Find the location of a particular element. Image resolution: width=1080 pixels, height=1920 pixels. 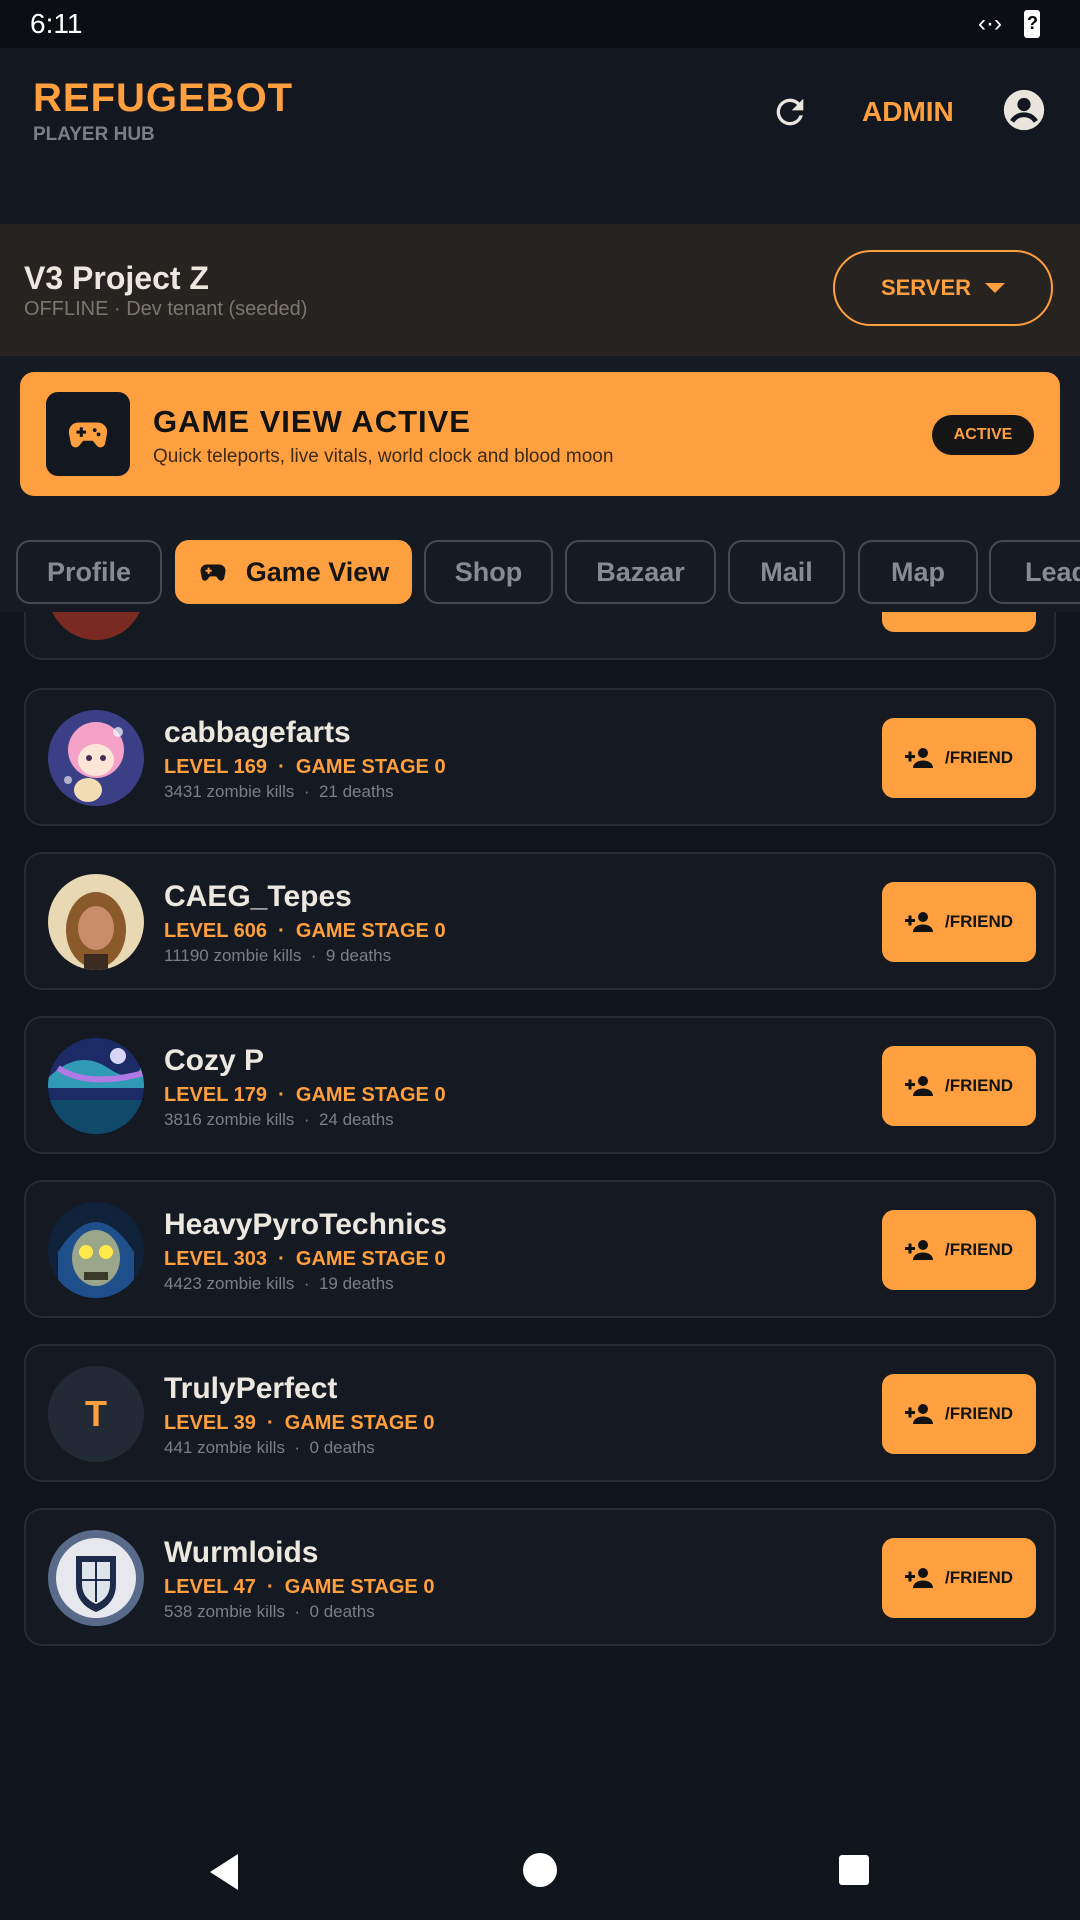

level-text: LEVEL 169 is located at coordinates (216, 767).